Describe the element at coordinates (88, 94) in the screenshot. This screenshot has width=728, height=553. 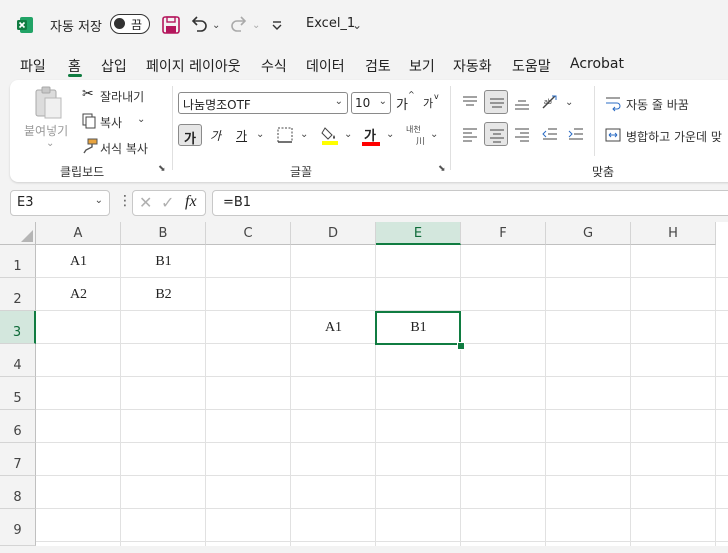
I see `cut-icon: ✂` at that location.